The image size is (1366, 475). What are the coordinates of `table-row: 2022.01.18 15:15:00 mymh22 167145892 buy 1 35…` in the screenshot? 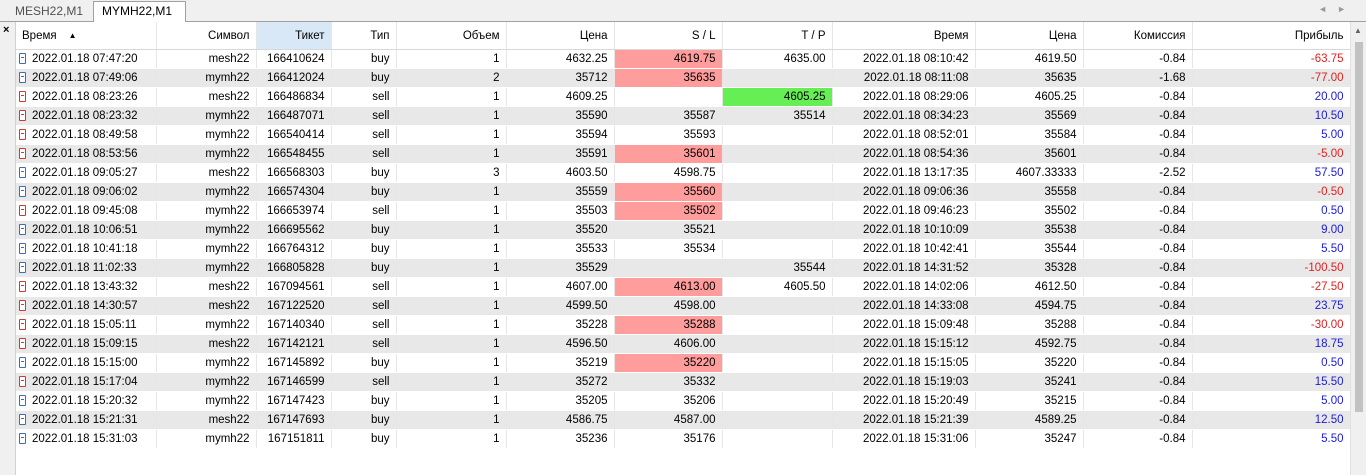 It's located at (683, 363).